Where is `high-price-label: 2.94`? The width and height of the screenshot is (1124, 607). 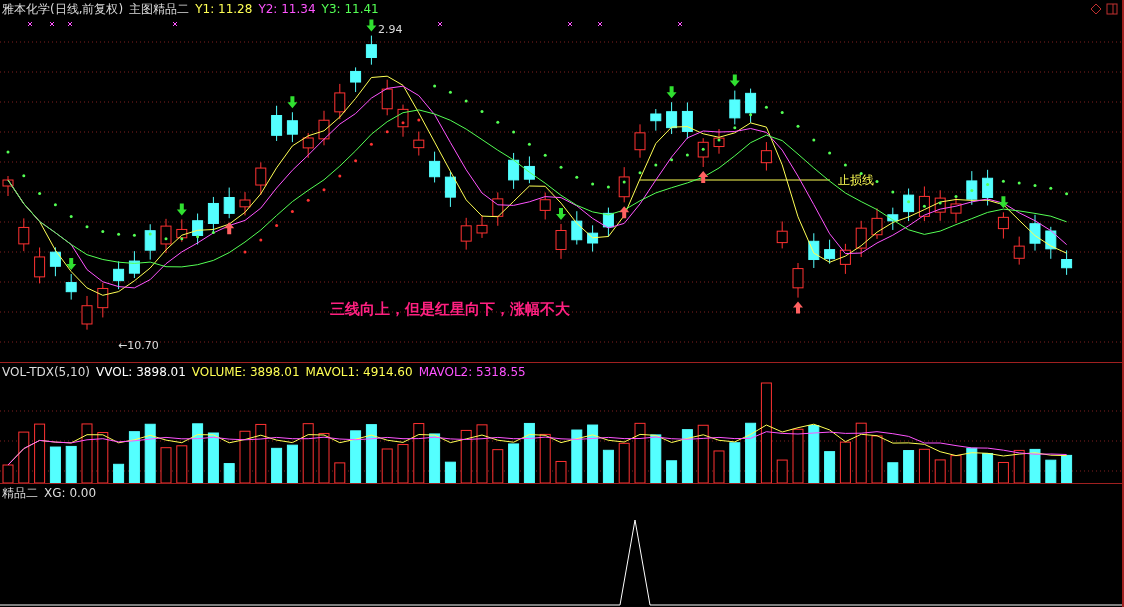
high-price-label: 2.94 is located at coordinates (390, 29).